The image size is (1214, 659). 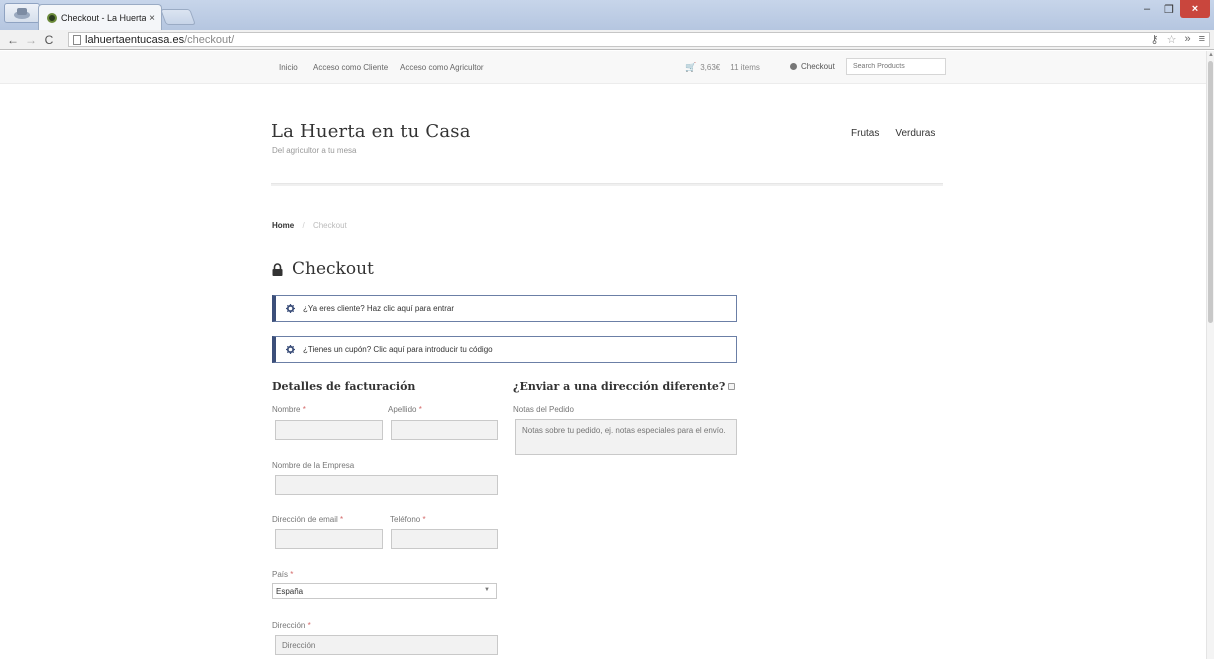 What do you see at coordinates (305, 519) in the screenshot?
I see `email-label-text: Dirección de email` at bounding box center [305, 519].